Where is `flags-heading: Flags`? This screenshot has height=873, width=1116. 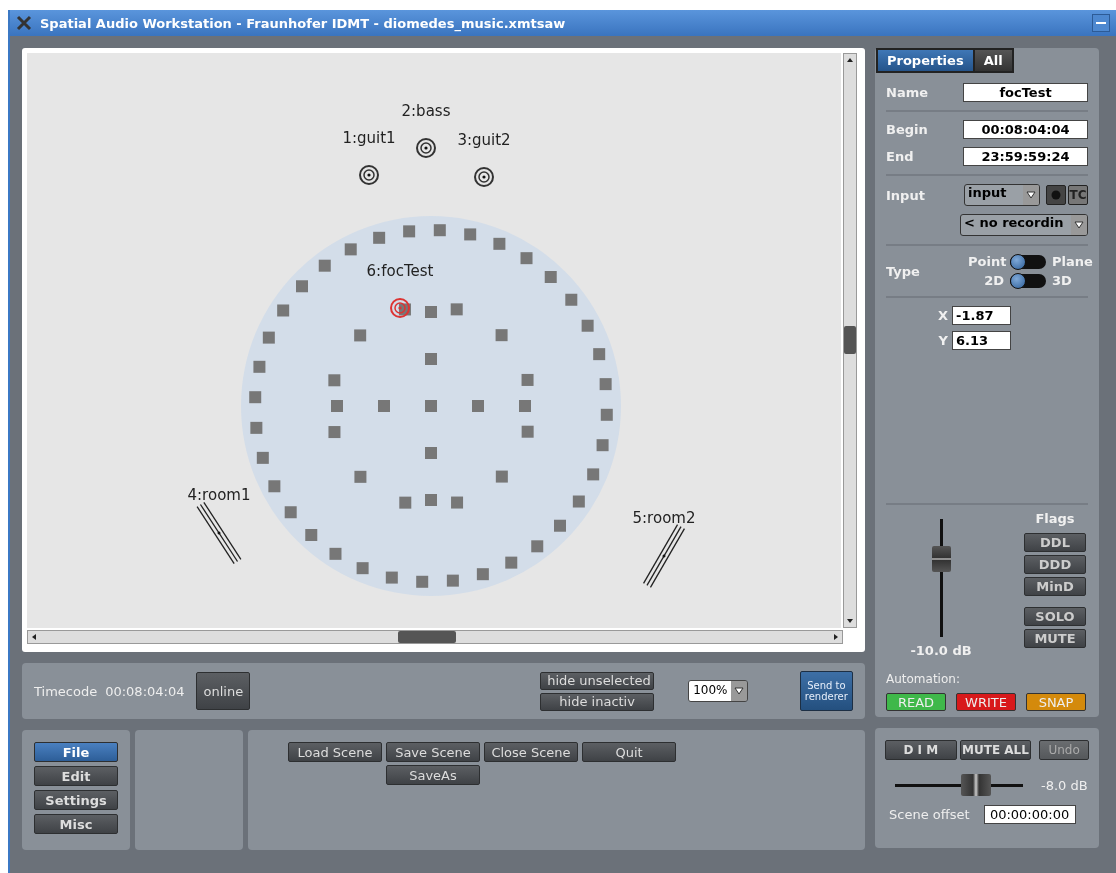 flags-heading: Flags is located at coordinates (1055, 518).